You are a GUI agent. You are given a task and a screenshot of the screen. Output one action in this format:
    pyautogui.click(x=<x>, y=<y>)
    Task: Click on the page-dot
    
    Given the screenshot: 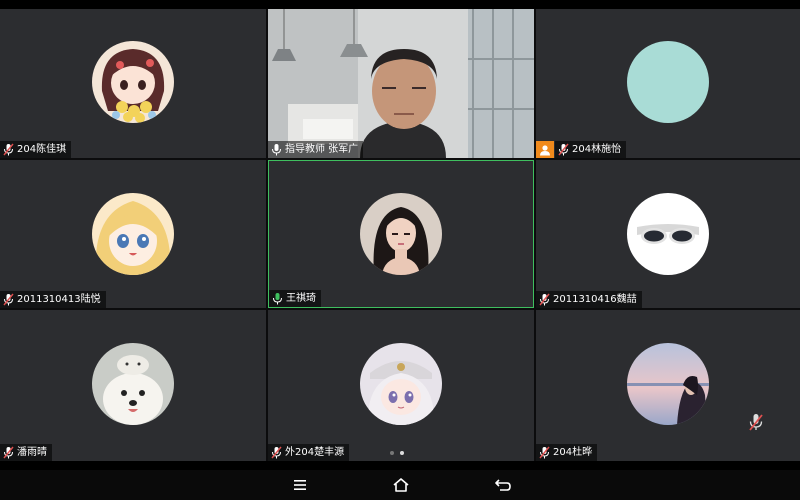 What is the action you would take?
    pyautogui.click(x=392, y=453)
    